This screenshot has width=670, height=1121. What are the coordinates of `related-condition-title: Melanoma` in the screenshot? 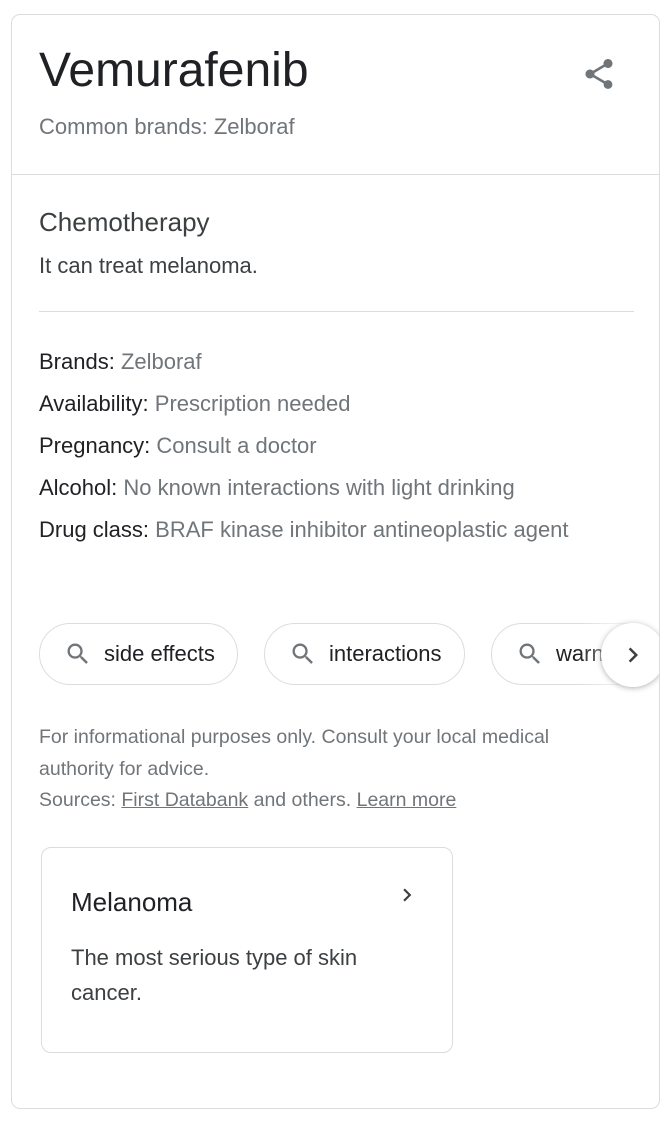 It's located at (132, 902).